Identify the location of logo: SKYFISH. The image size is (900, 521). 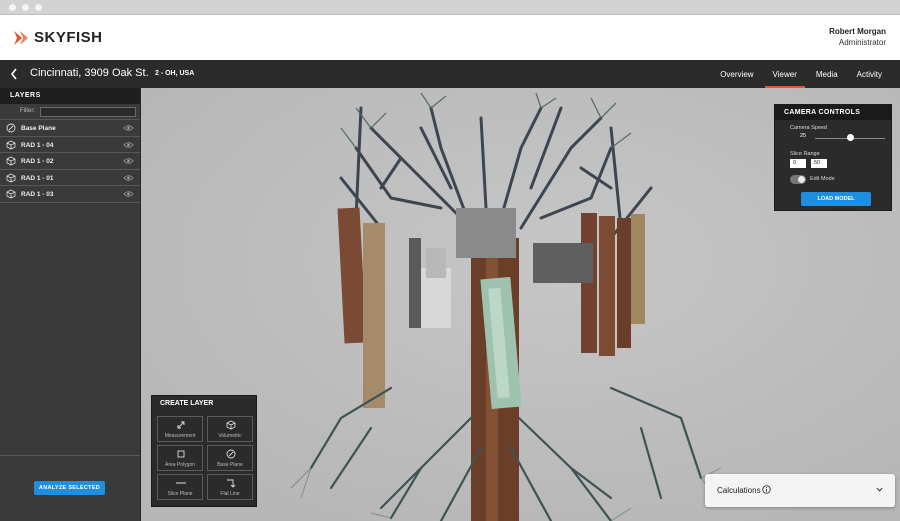
(58, 37).